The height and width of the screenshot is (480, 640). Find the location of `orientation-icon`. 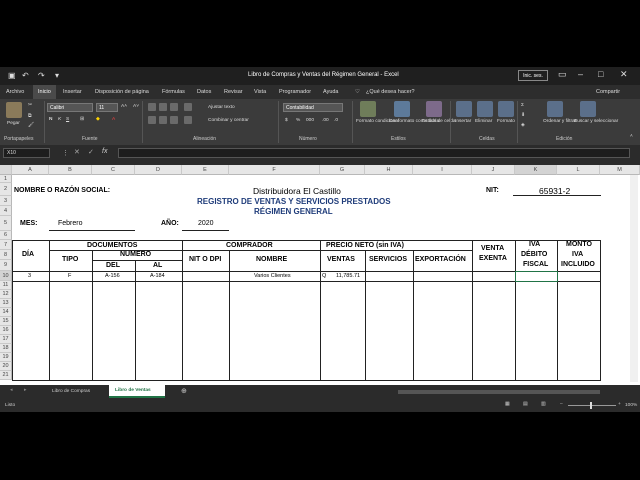

orientation-icon is located at coordinates (188, 107).